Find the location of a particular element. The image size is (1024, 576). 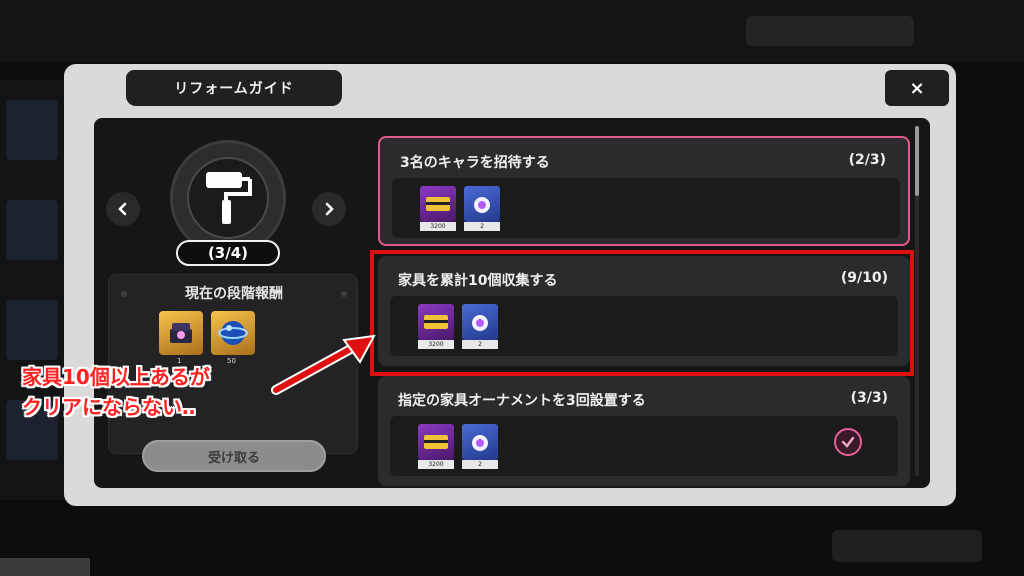

blue-orb-icon is located at coordinates (233, 333).